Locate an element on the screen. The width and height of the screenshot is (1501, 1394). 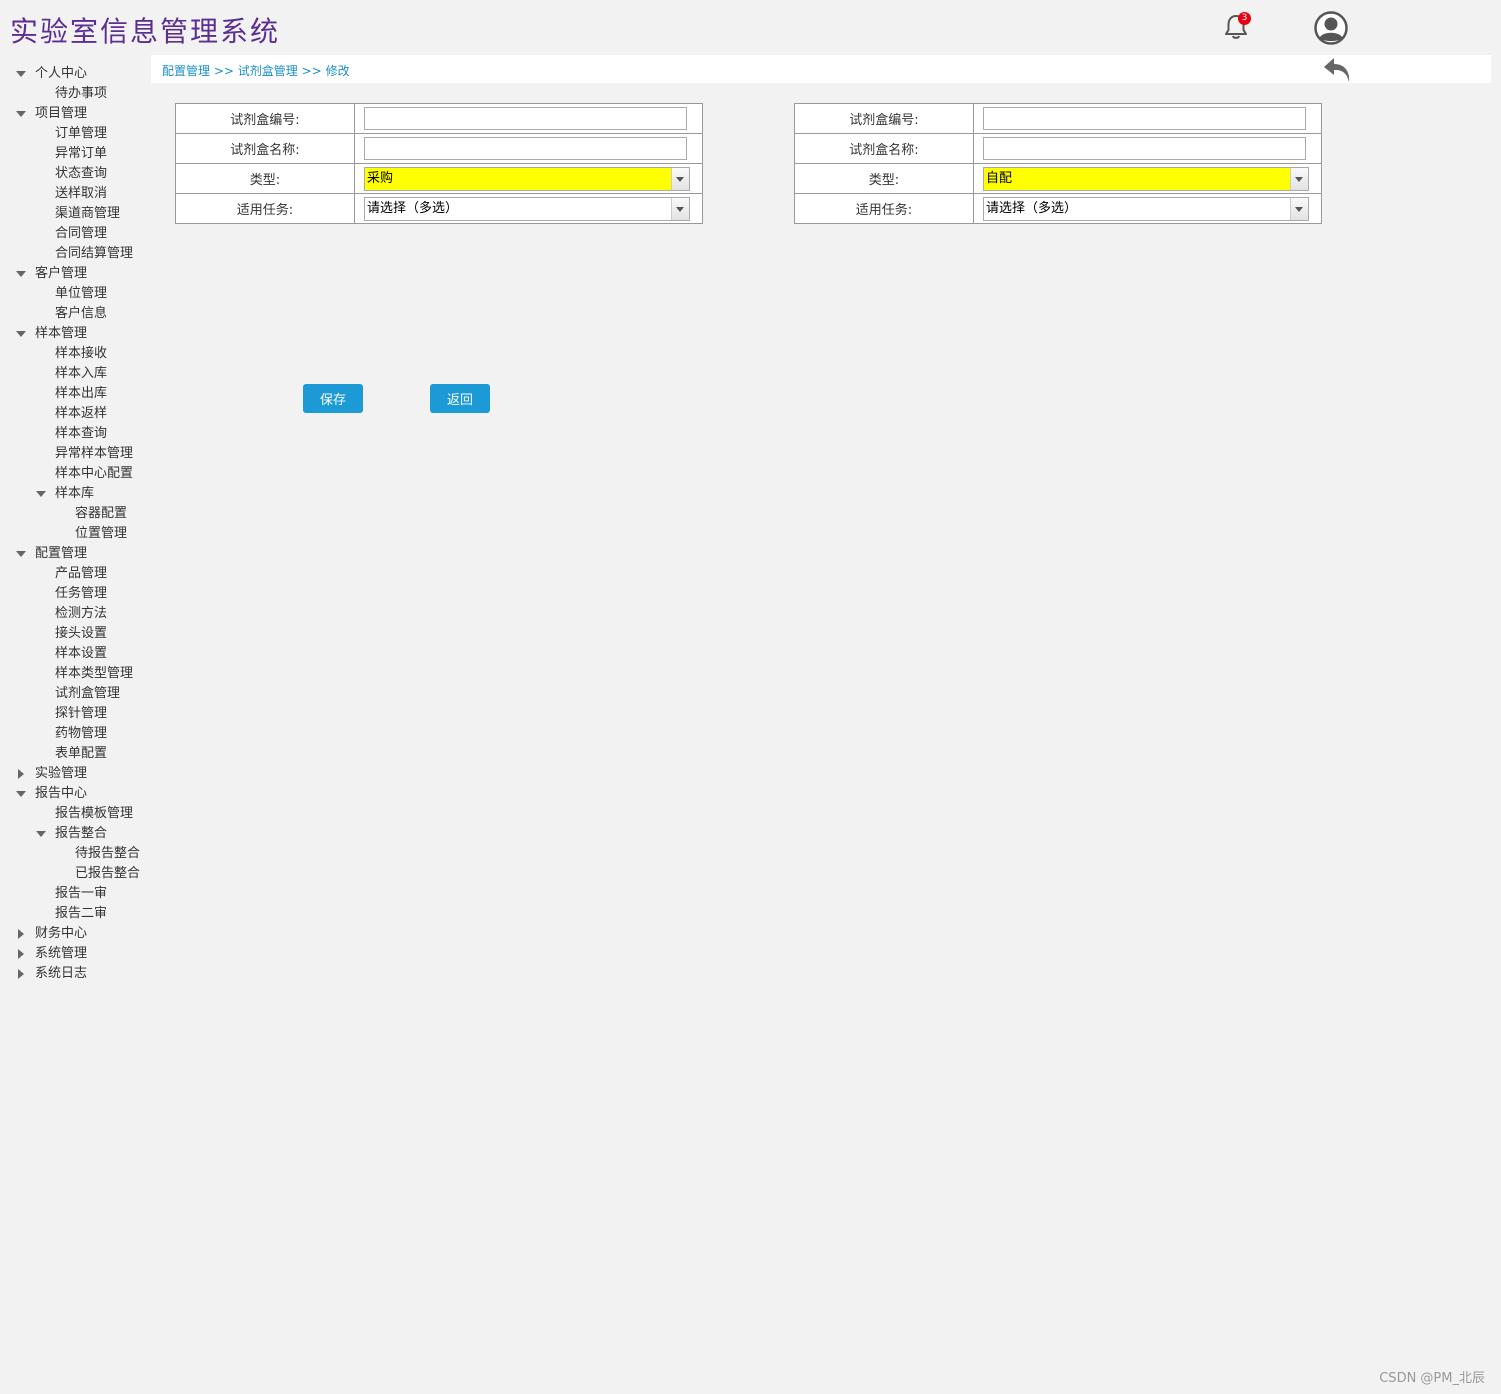
sidebar-item: 容器配置 is located at coordinates (75, 514).